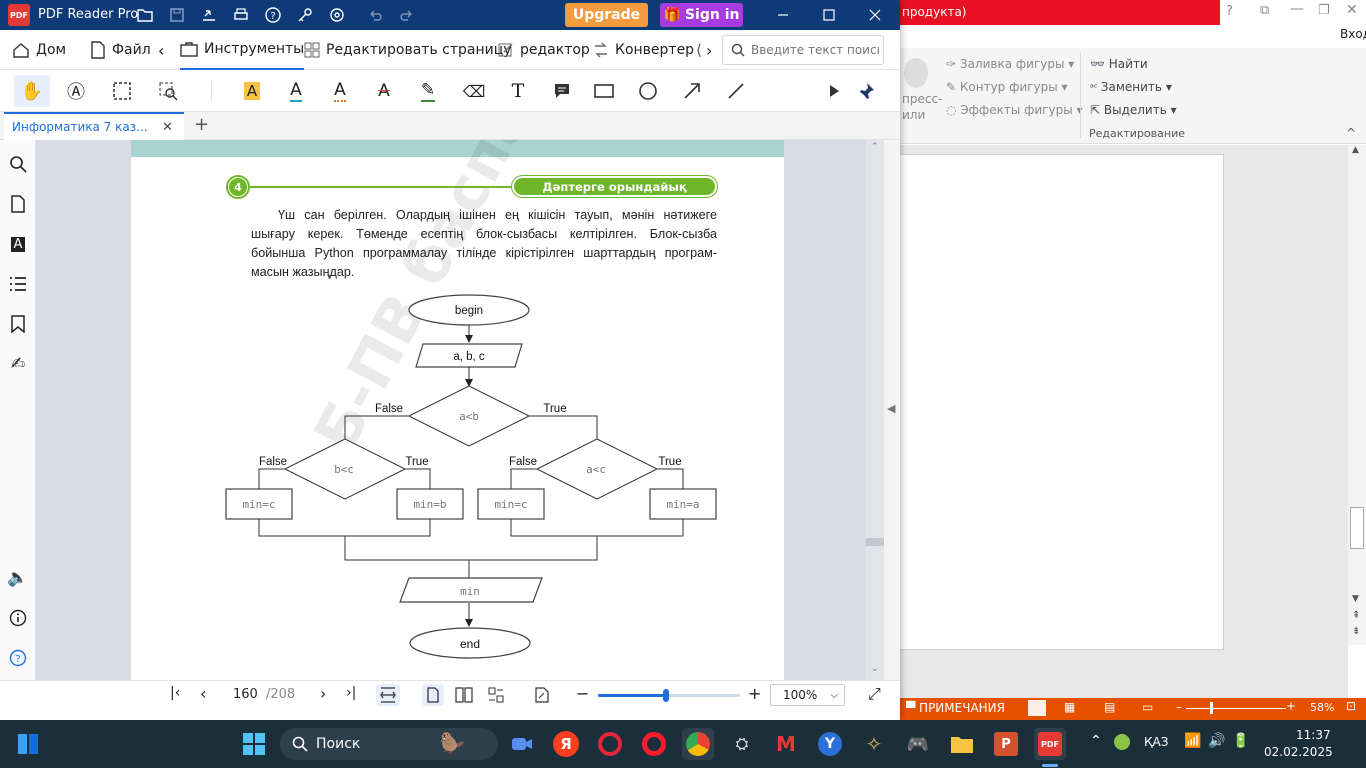 Image resolution: width=1366 pixels, height=768 pixels. I want to click on reading-view-icon: ▤, so click(1109, 707).